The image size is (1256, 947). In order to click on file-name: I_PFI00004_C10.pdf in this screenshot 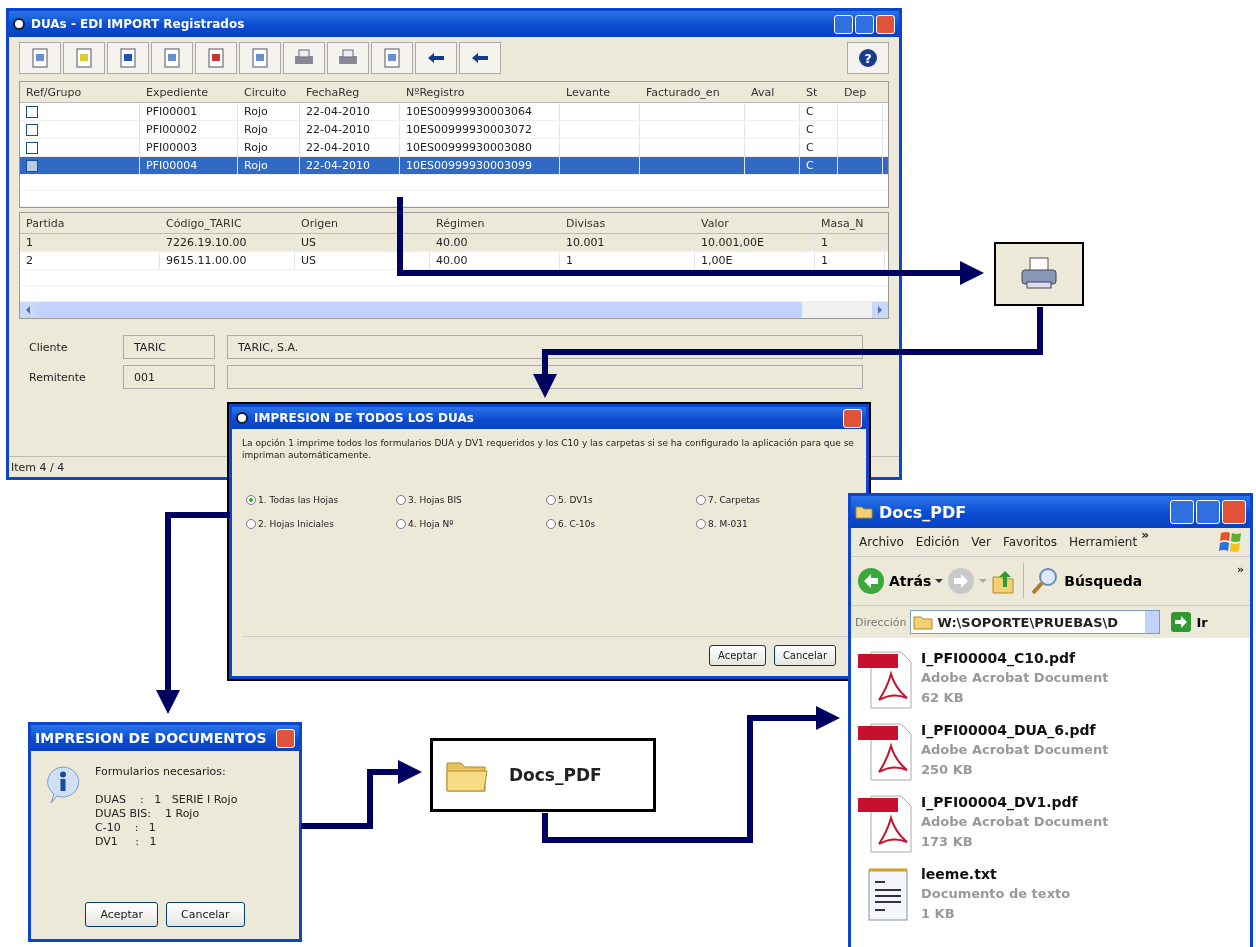, I will do `click(999, 658)`.